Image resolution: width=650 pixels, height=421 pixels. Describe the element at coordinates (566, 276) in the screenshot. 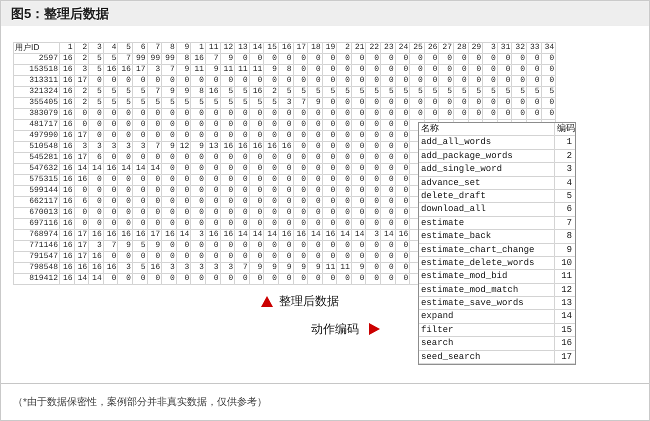

I see `table-cell-text: 11` at that location.